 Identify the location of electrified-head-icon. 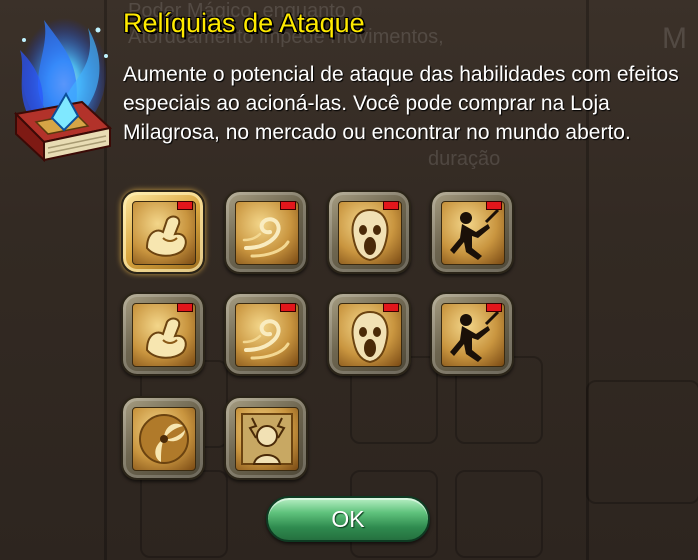
(267, 439).